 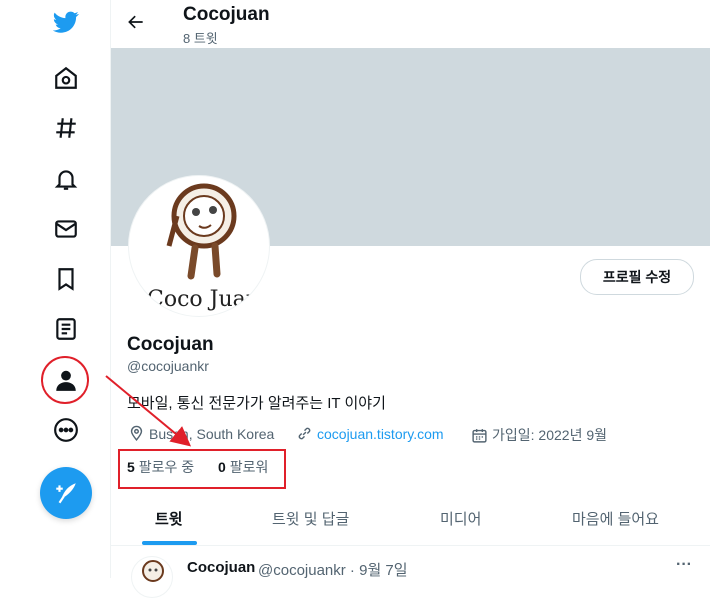 I want to click on annotation-arrow, so click(x=148, y=411).